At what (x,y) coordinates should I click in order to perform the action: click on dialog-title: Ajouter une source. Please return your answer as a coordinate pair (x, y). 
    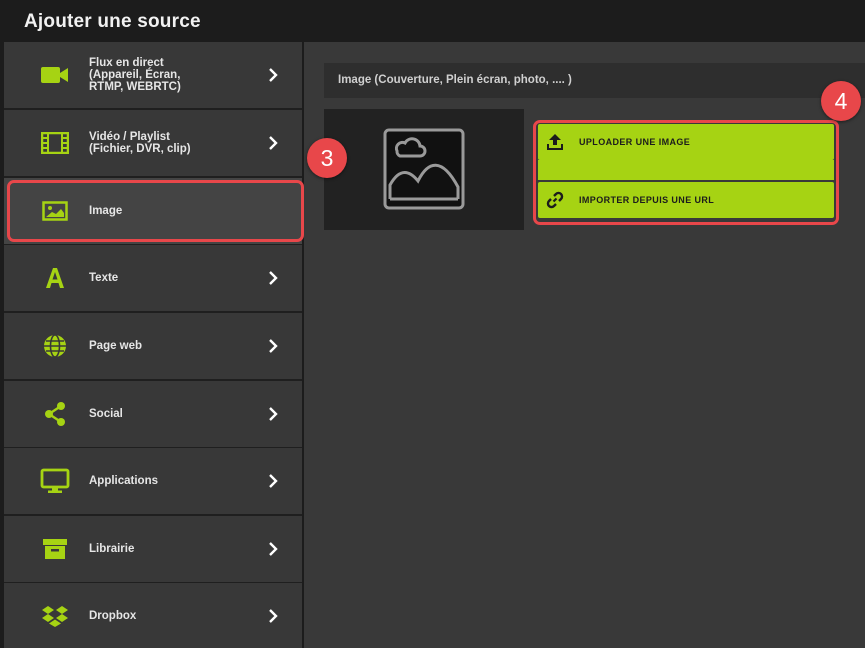
    Looking at the image, I should click on (112, 21).